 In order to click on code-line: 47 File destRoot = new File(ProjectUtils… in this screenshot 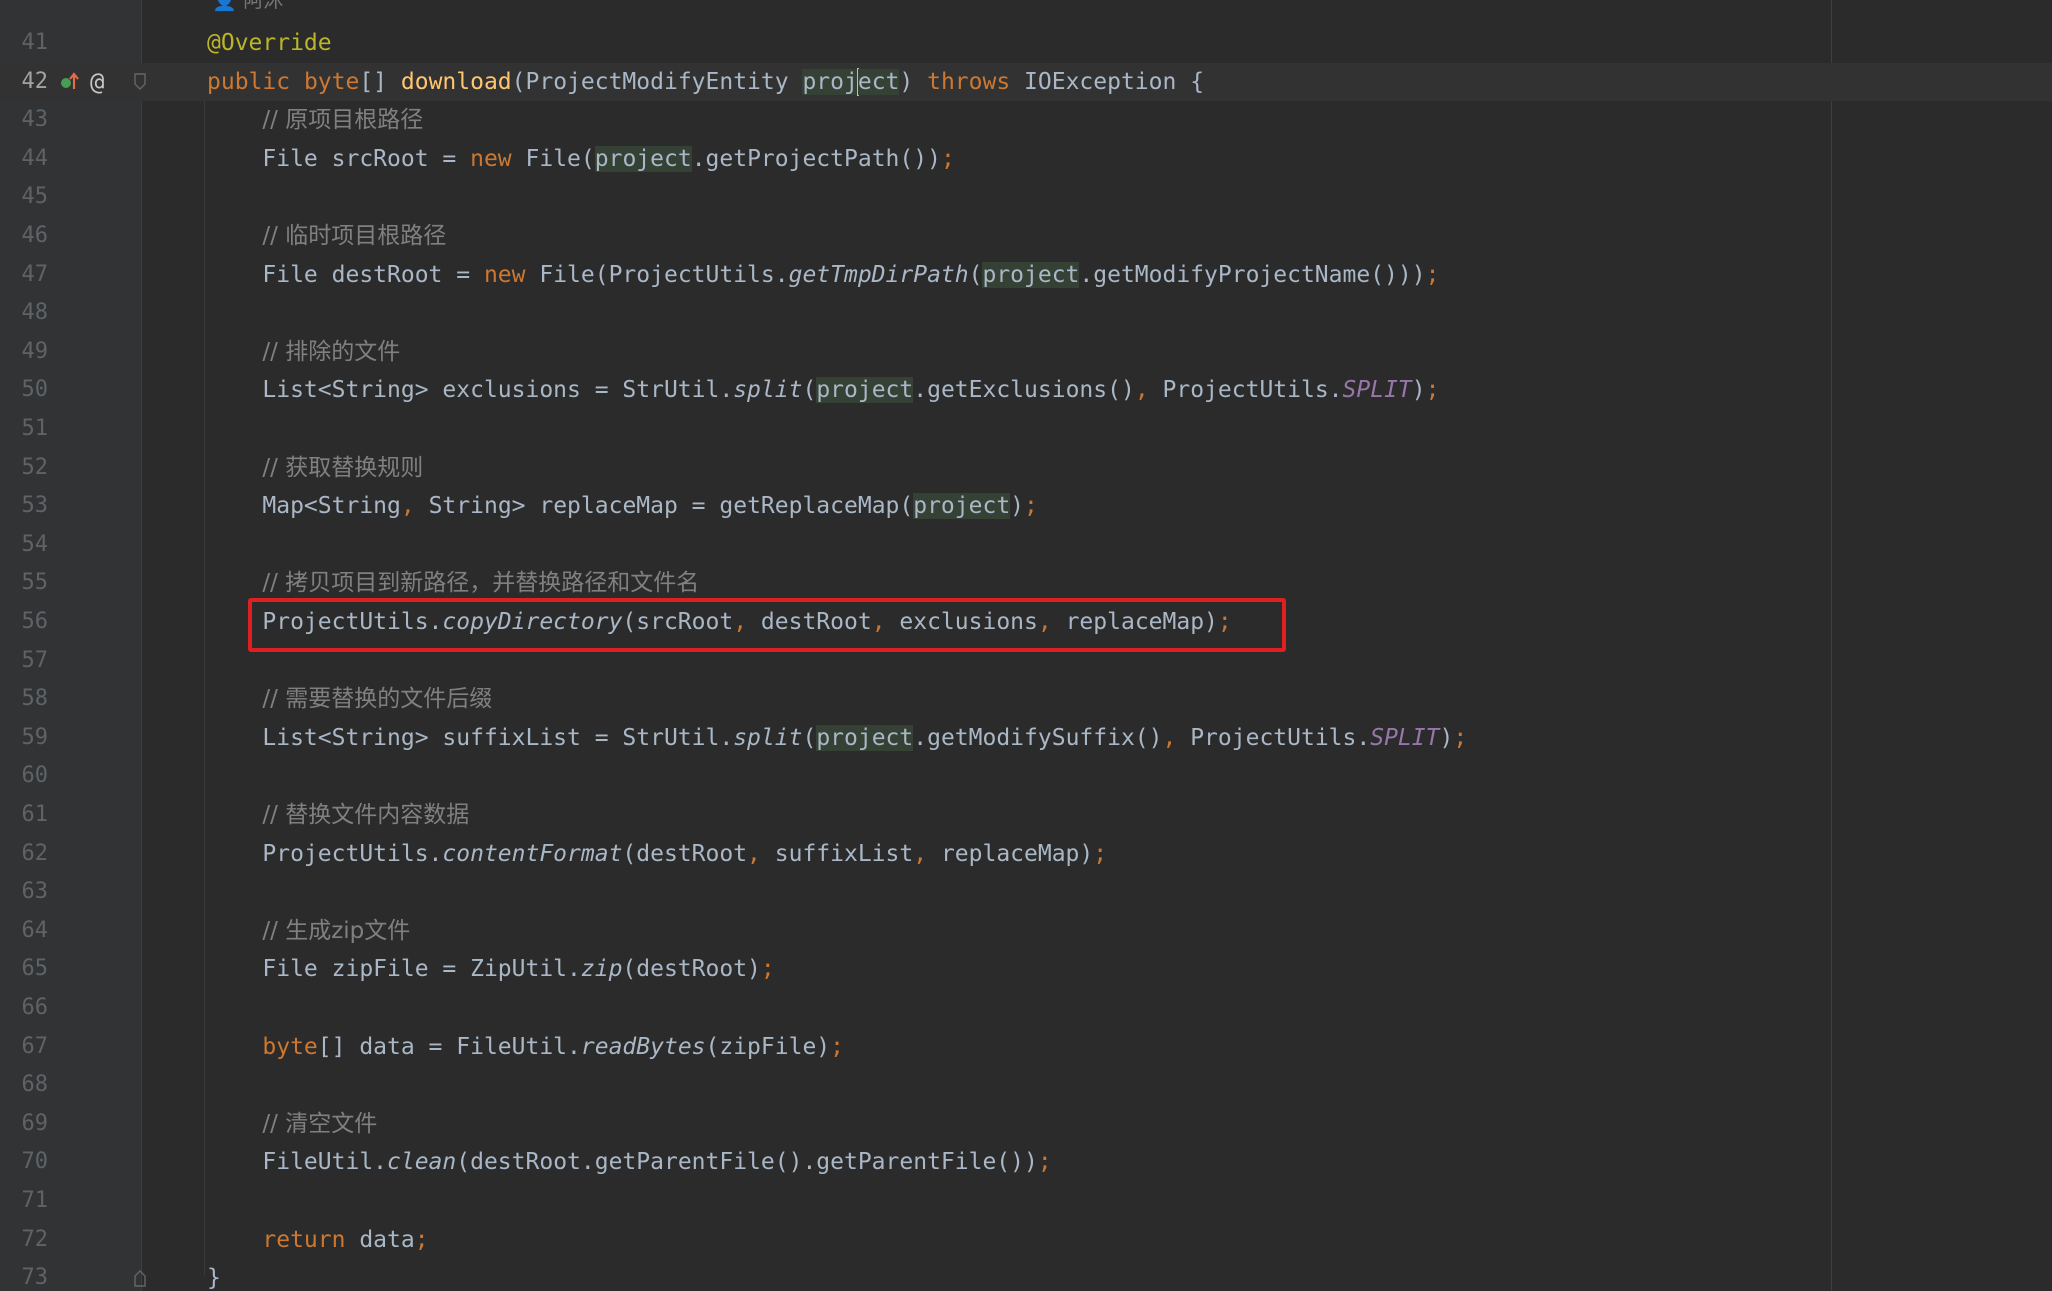, I will do `click(1026, 275)`.